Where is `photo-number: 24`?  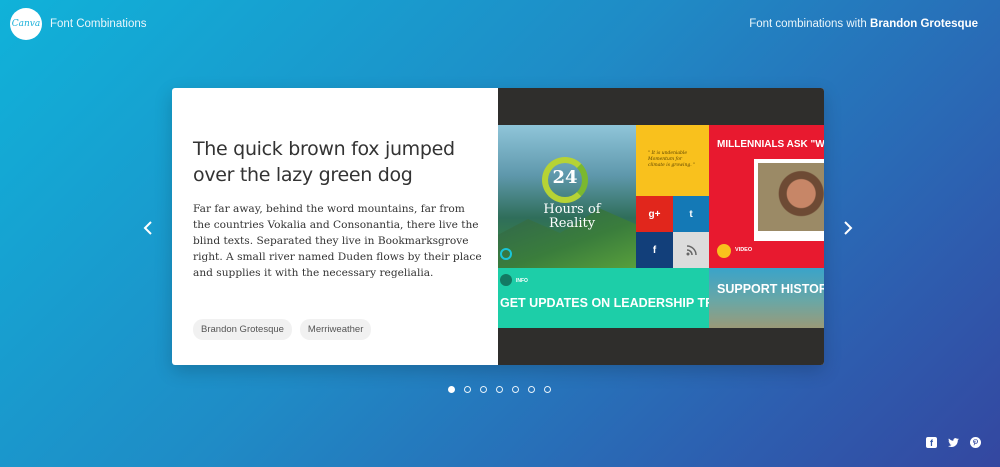 photo-number: 24 is located at coordinates (565, 177).